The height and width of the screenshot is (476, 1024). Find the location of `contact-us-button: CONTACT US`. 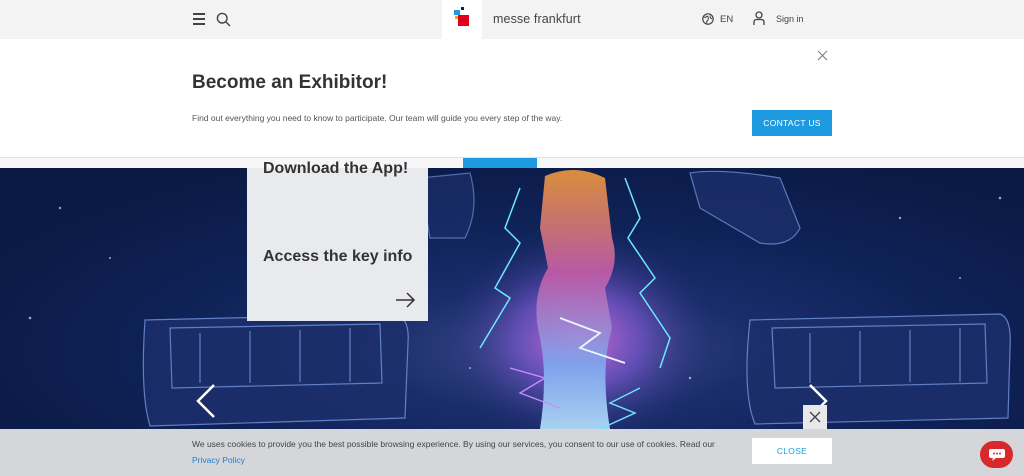

contact-us-button: CONTACT US is located at coordinates (792, 123).